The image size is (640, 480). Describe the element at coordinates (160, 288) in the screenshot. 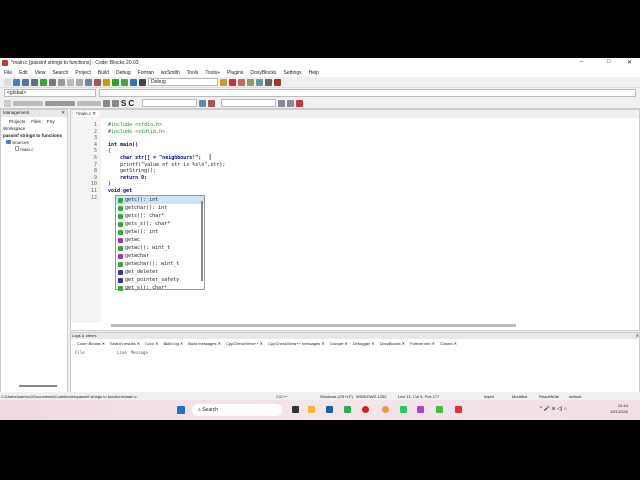

I see `autocomplete-item: get_s(): char*` at that location.